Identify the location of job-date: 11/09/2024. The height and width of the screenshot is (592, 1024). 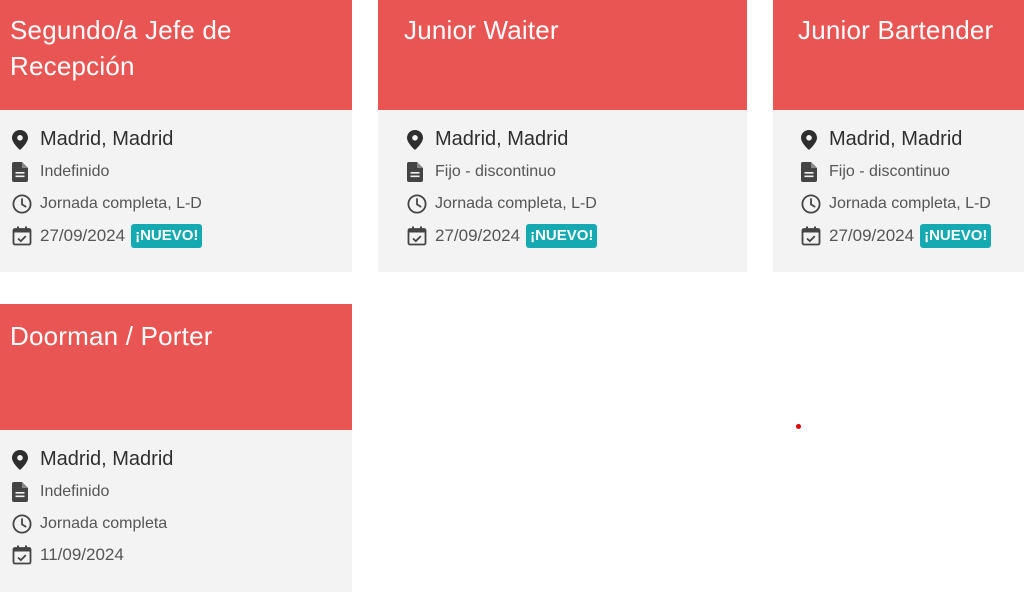
(68, 555).